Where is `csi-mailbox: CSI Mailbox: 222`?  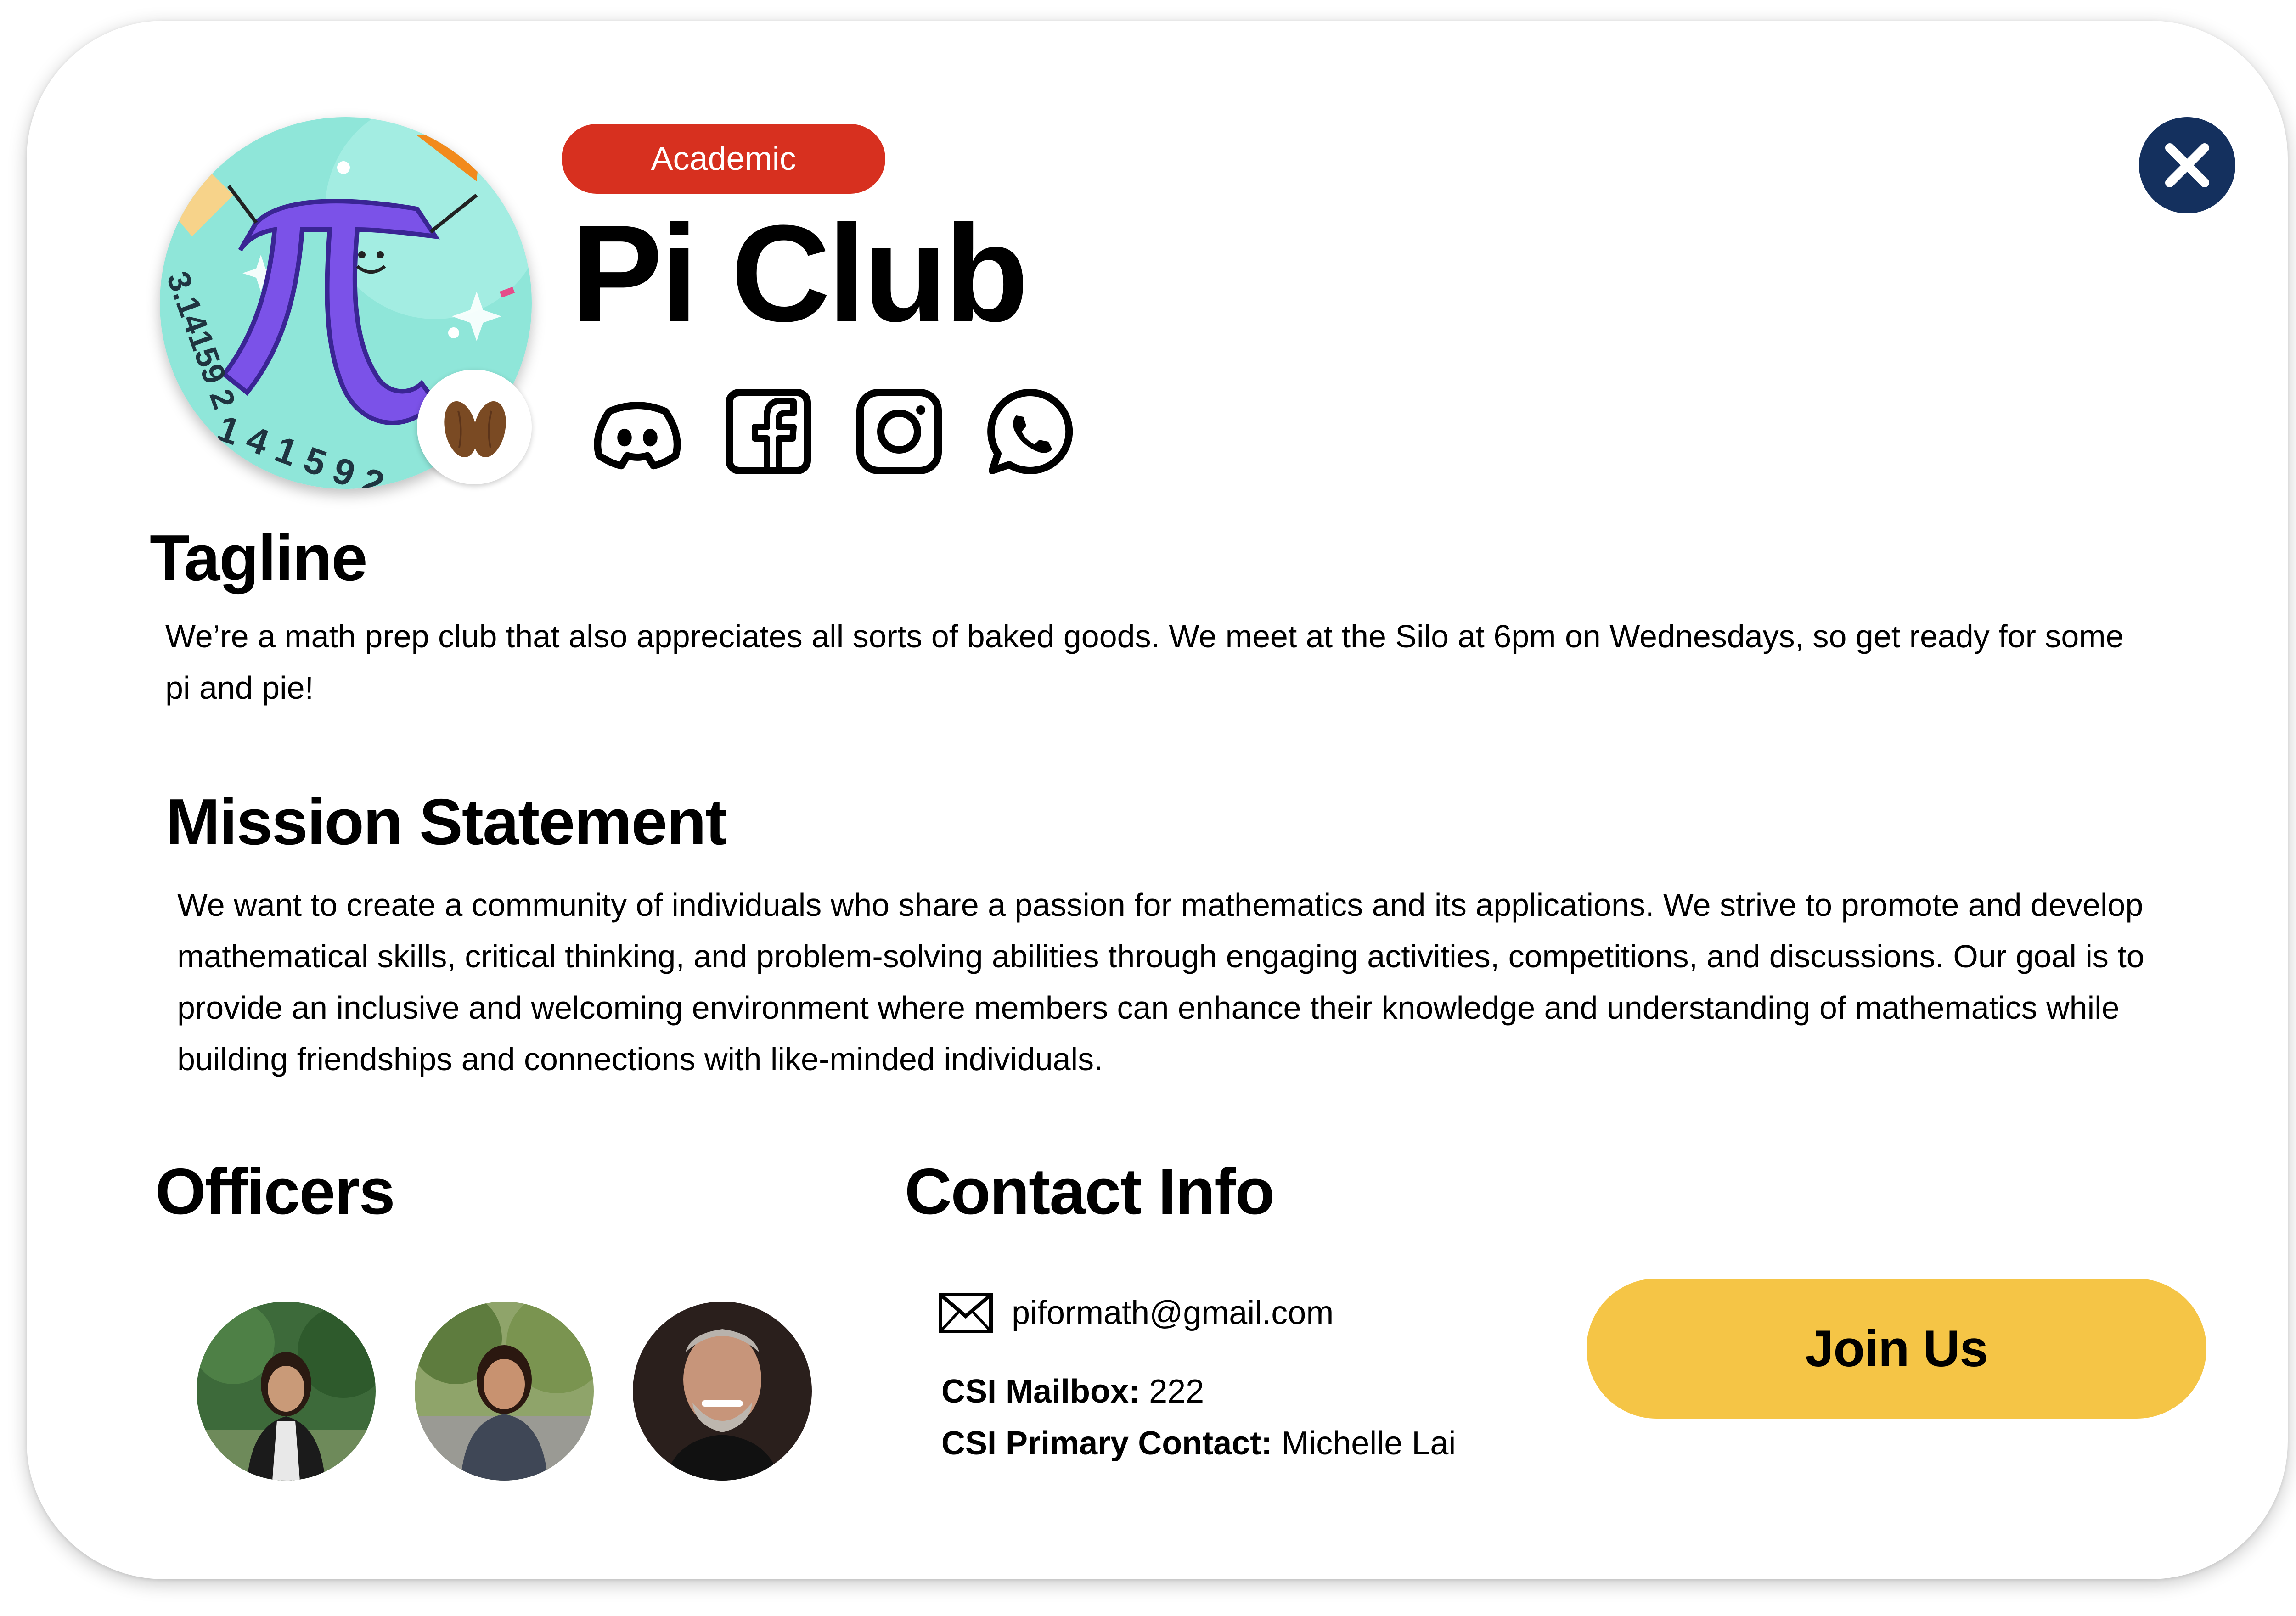 csi-mailbox: CSI Mailbox: 222 is located at coordinates (1073, 1392).